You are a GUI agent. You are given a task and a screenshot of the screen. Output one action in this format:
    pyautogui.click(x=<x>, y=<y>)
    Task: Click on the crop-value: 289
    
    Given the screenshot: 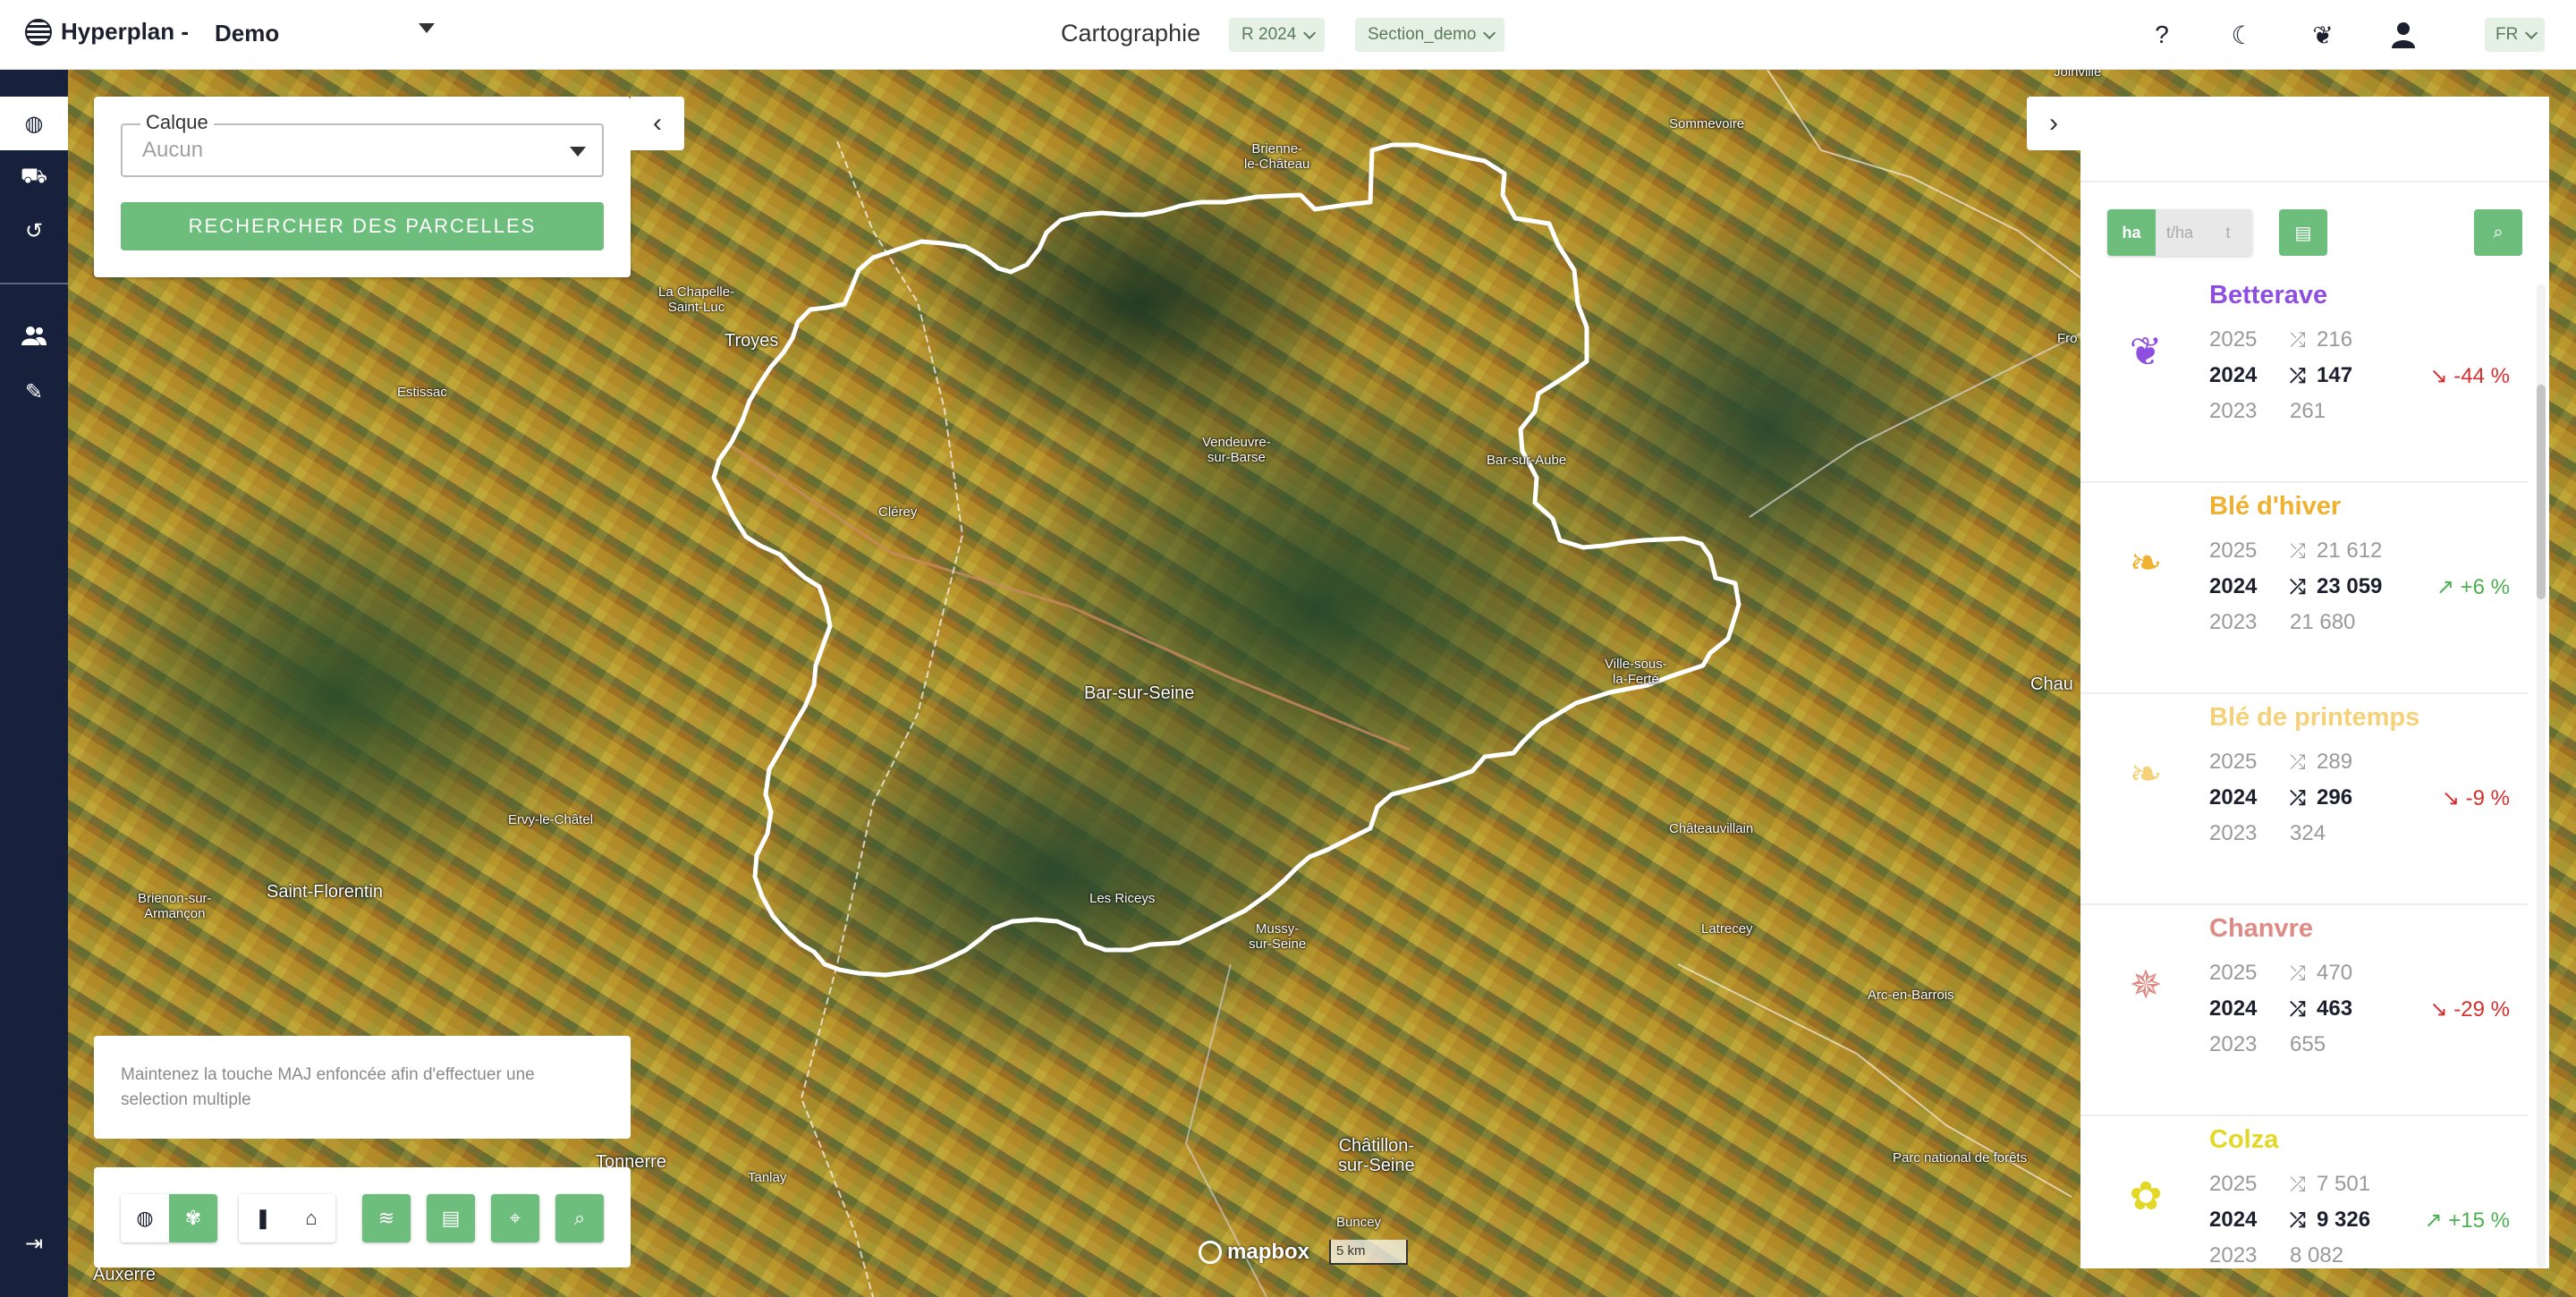 What is the action you would take?
    pyautogui.click(x=2335, y=762)
    